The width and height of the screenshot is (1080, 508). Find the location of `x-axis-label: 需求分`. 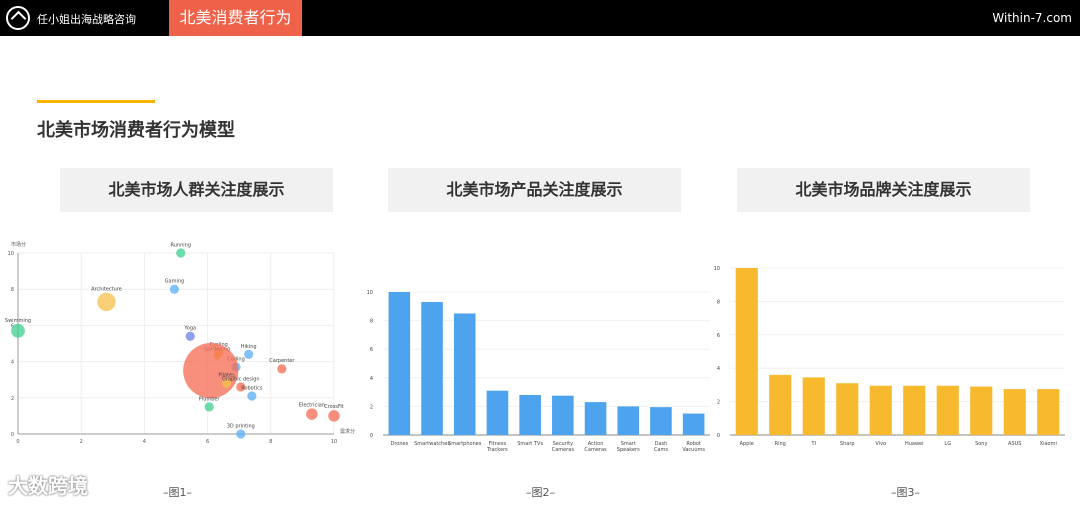

x-axis-label: 需求分 is located at coordinates (347, 431).